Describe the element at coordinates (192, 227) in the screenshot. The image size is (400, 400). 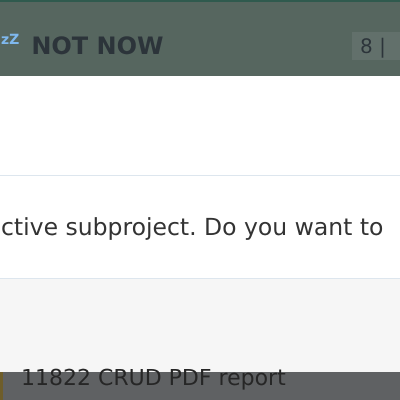
I see `dialog-message: ctive subproject. Do you want to` at that location.